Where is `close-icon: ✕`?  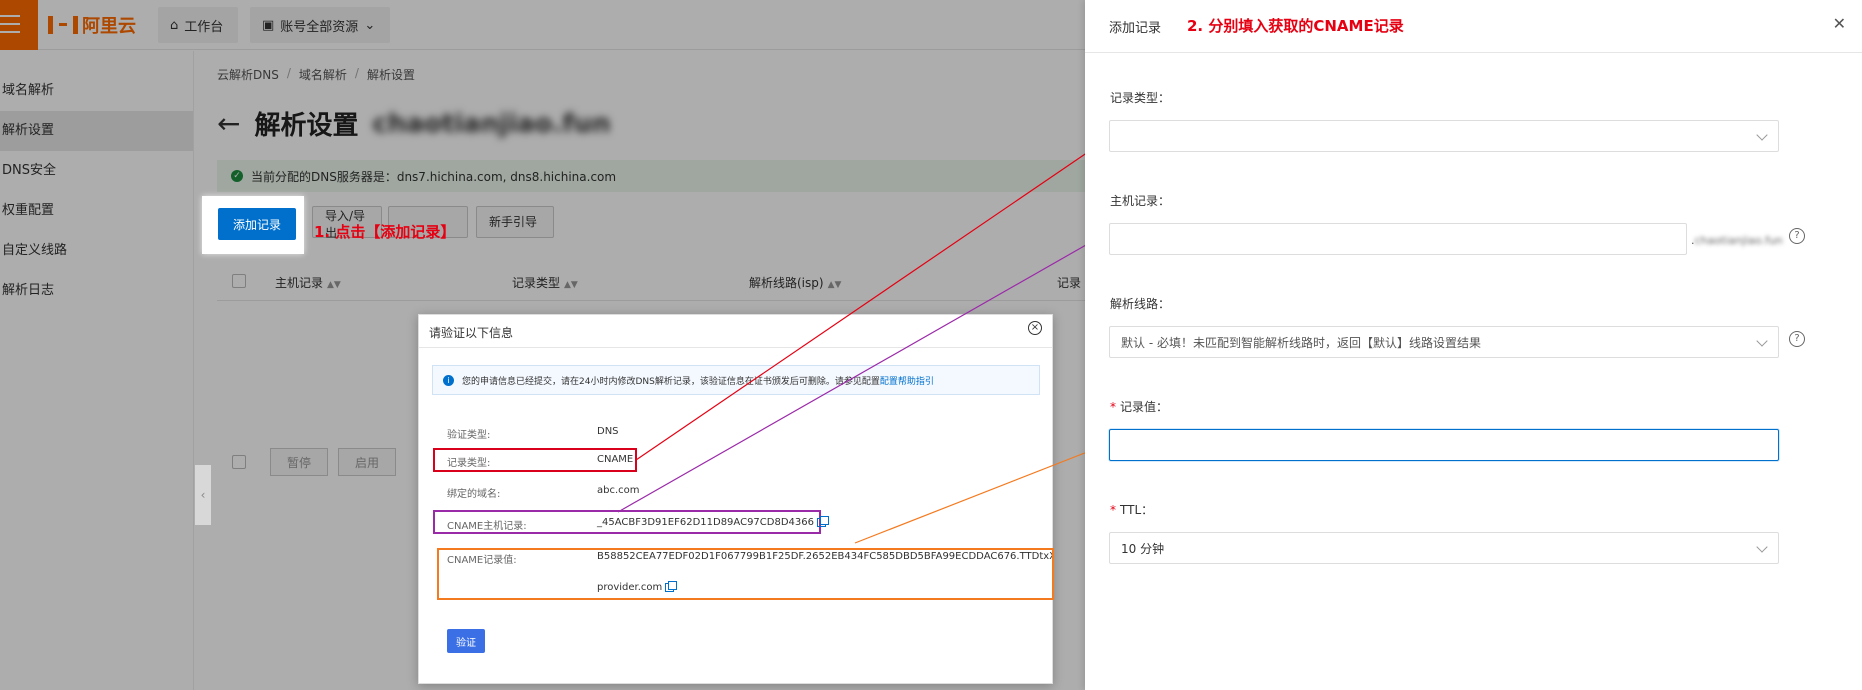 close-icon: ✕ is located at coordinates (1839, 23).